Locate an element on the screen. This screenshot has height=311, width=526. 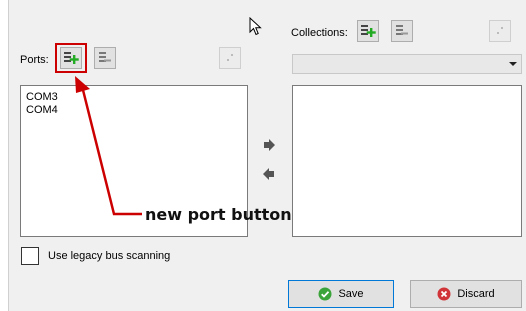
save-button: Save is located at coordinates (341, 294).